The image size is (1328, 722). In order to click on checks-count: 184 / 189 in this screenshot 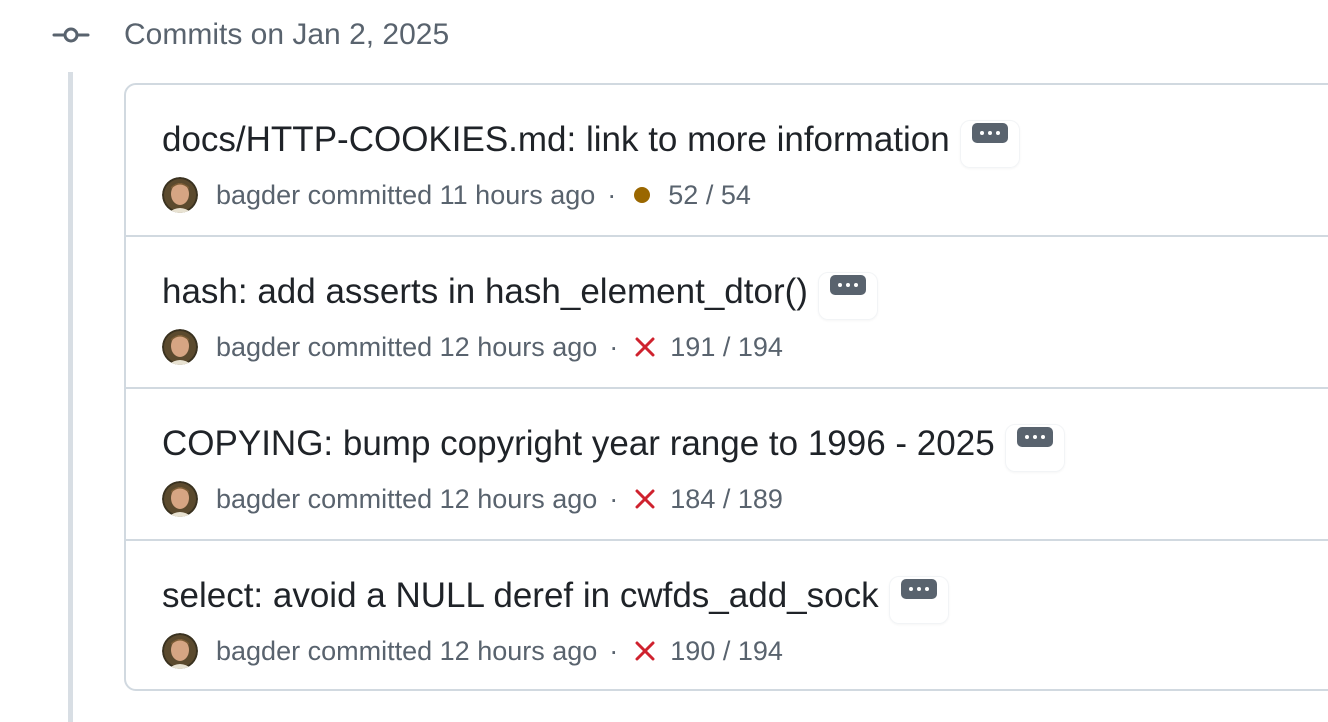, I will do `click(726, 499)`.